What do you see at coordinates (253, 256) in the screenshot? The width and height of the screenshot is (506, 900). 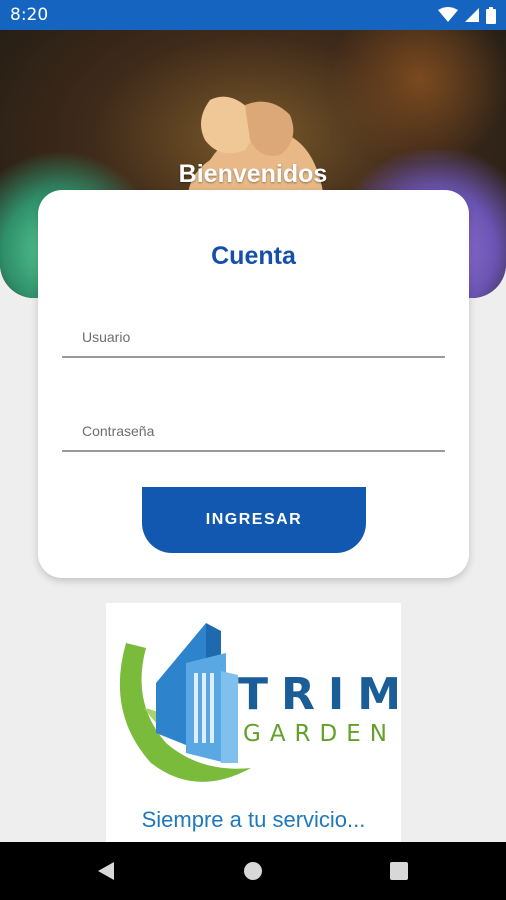 I see `card-title: Cuenta` at bounding box center [253, 256].